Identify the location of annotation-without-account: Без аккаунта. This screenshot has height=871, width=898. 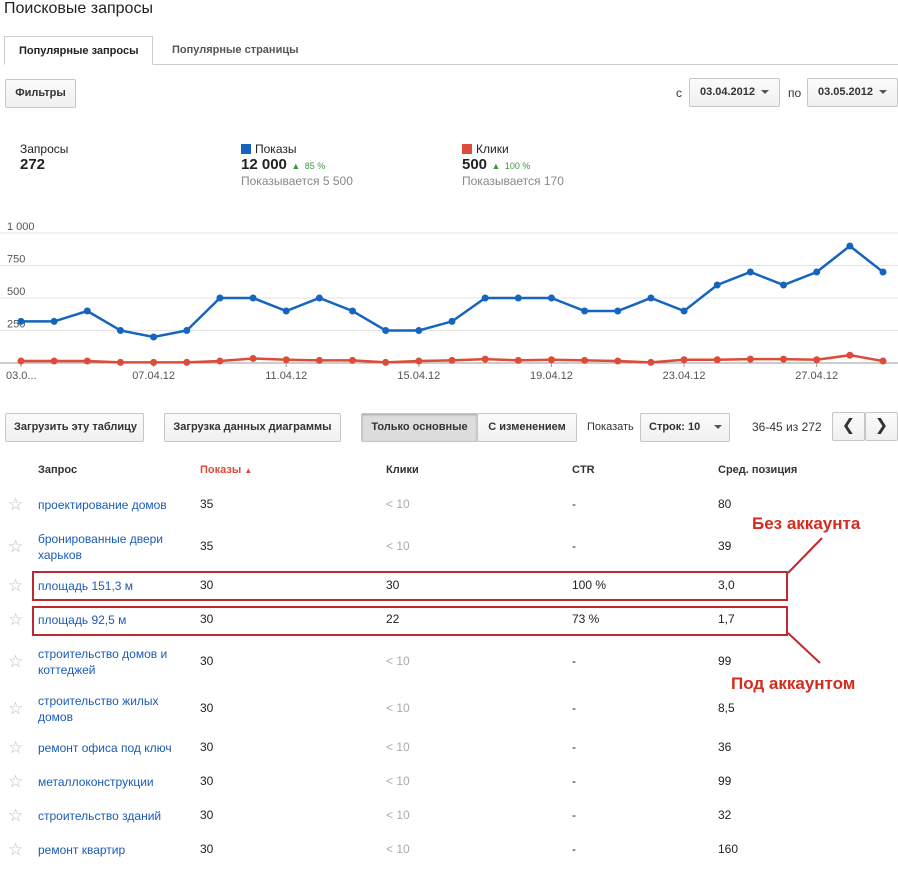
(806, 523).